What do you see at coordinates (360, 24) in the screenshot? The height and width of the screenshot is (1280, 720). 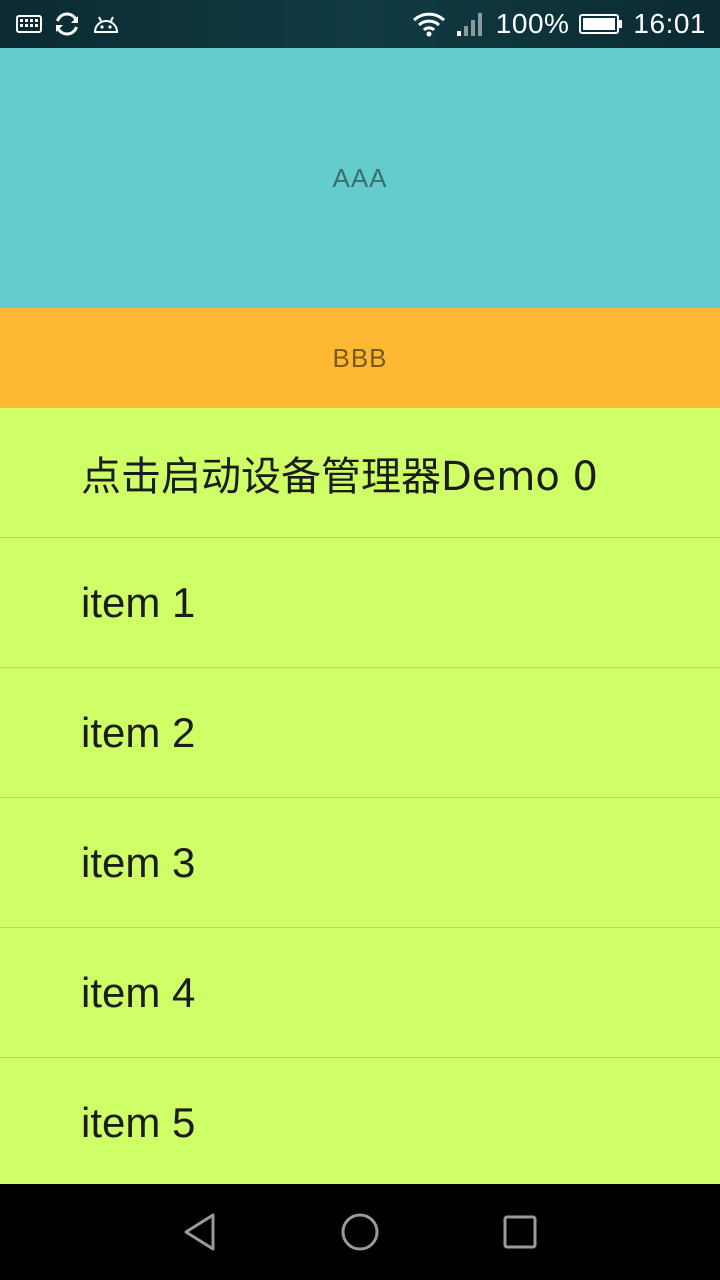 I see `status-bar: 100% 16:01` at bounding box center [360, 24].